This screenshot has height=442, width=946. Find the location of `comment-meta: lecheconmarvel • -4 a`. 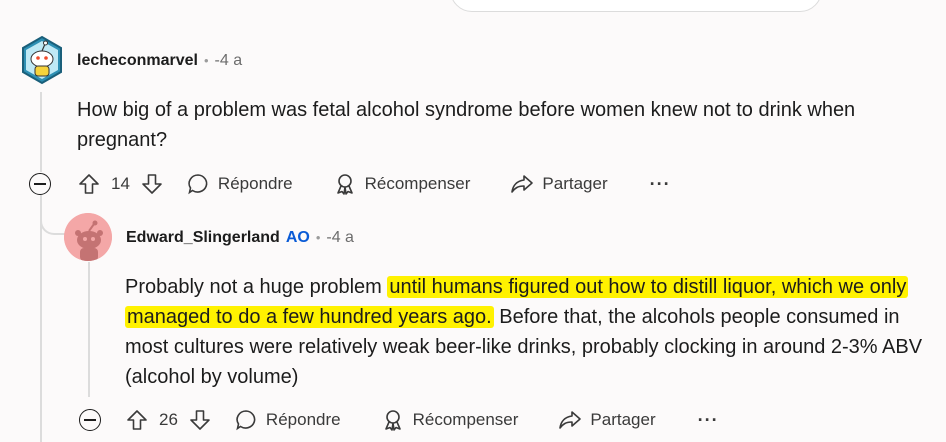

comment-meta: lecheconmarvel • -4 a is located at coordinates (159, 61).